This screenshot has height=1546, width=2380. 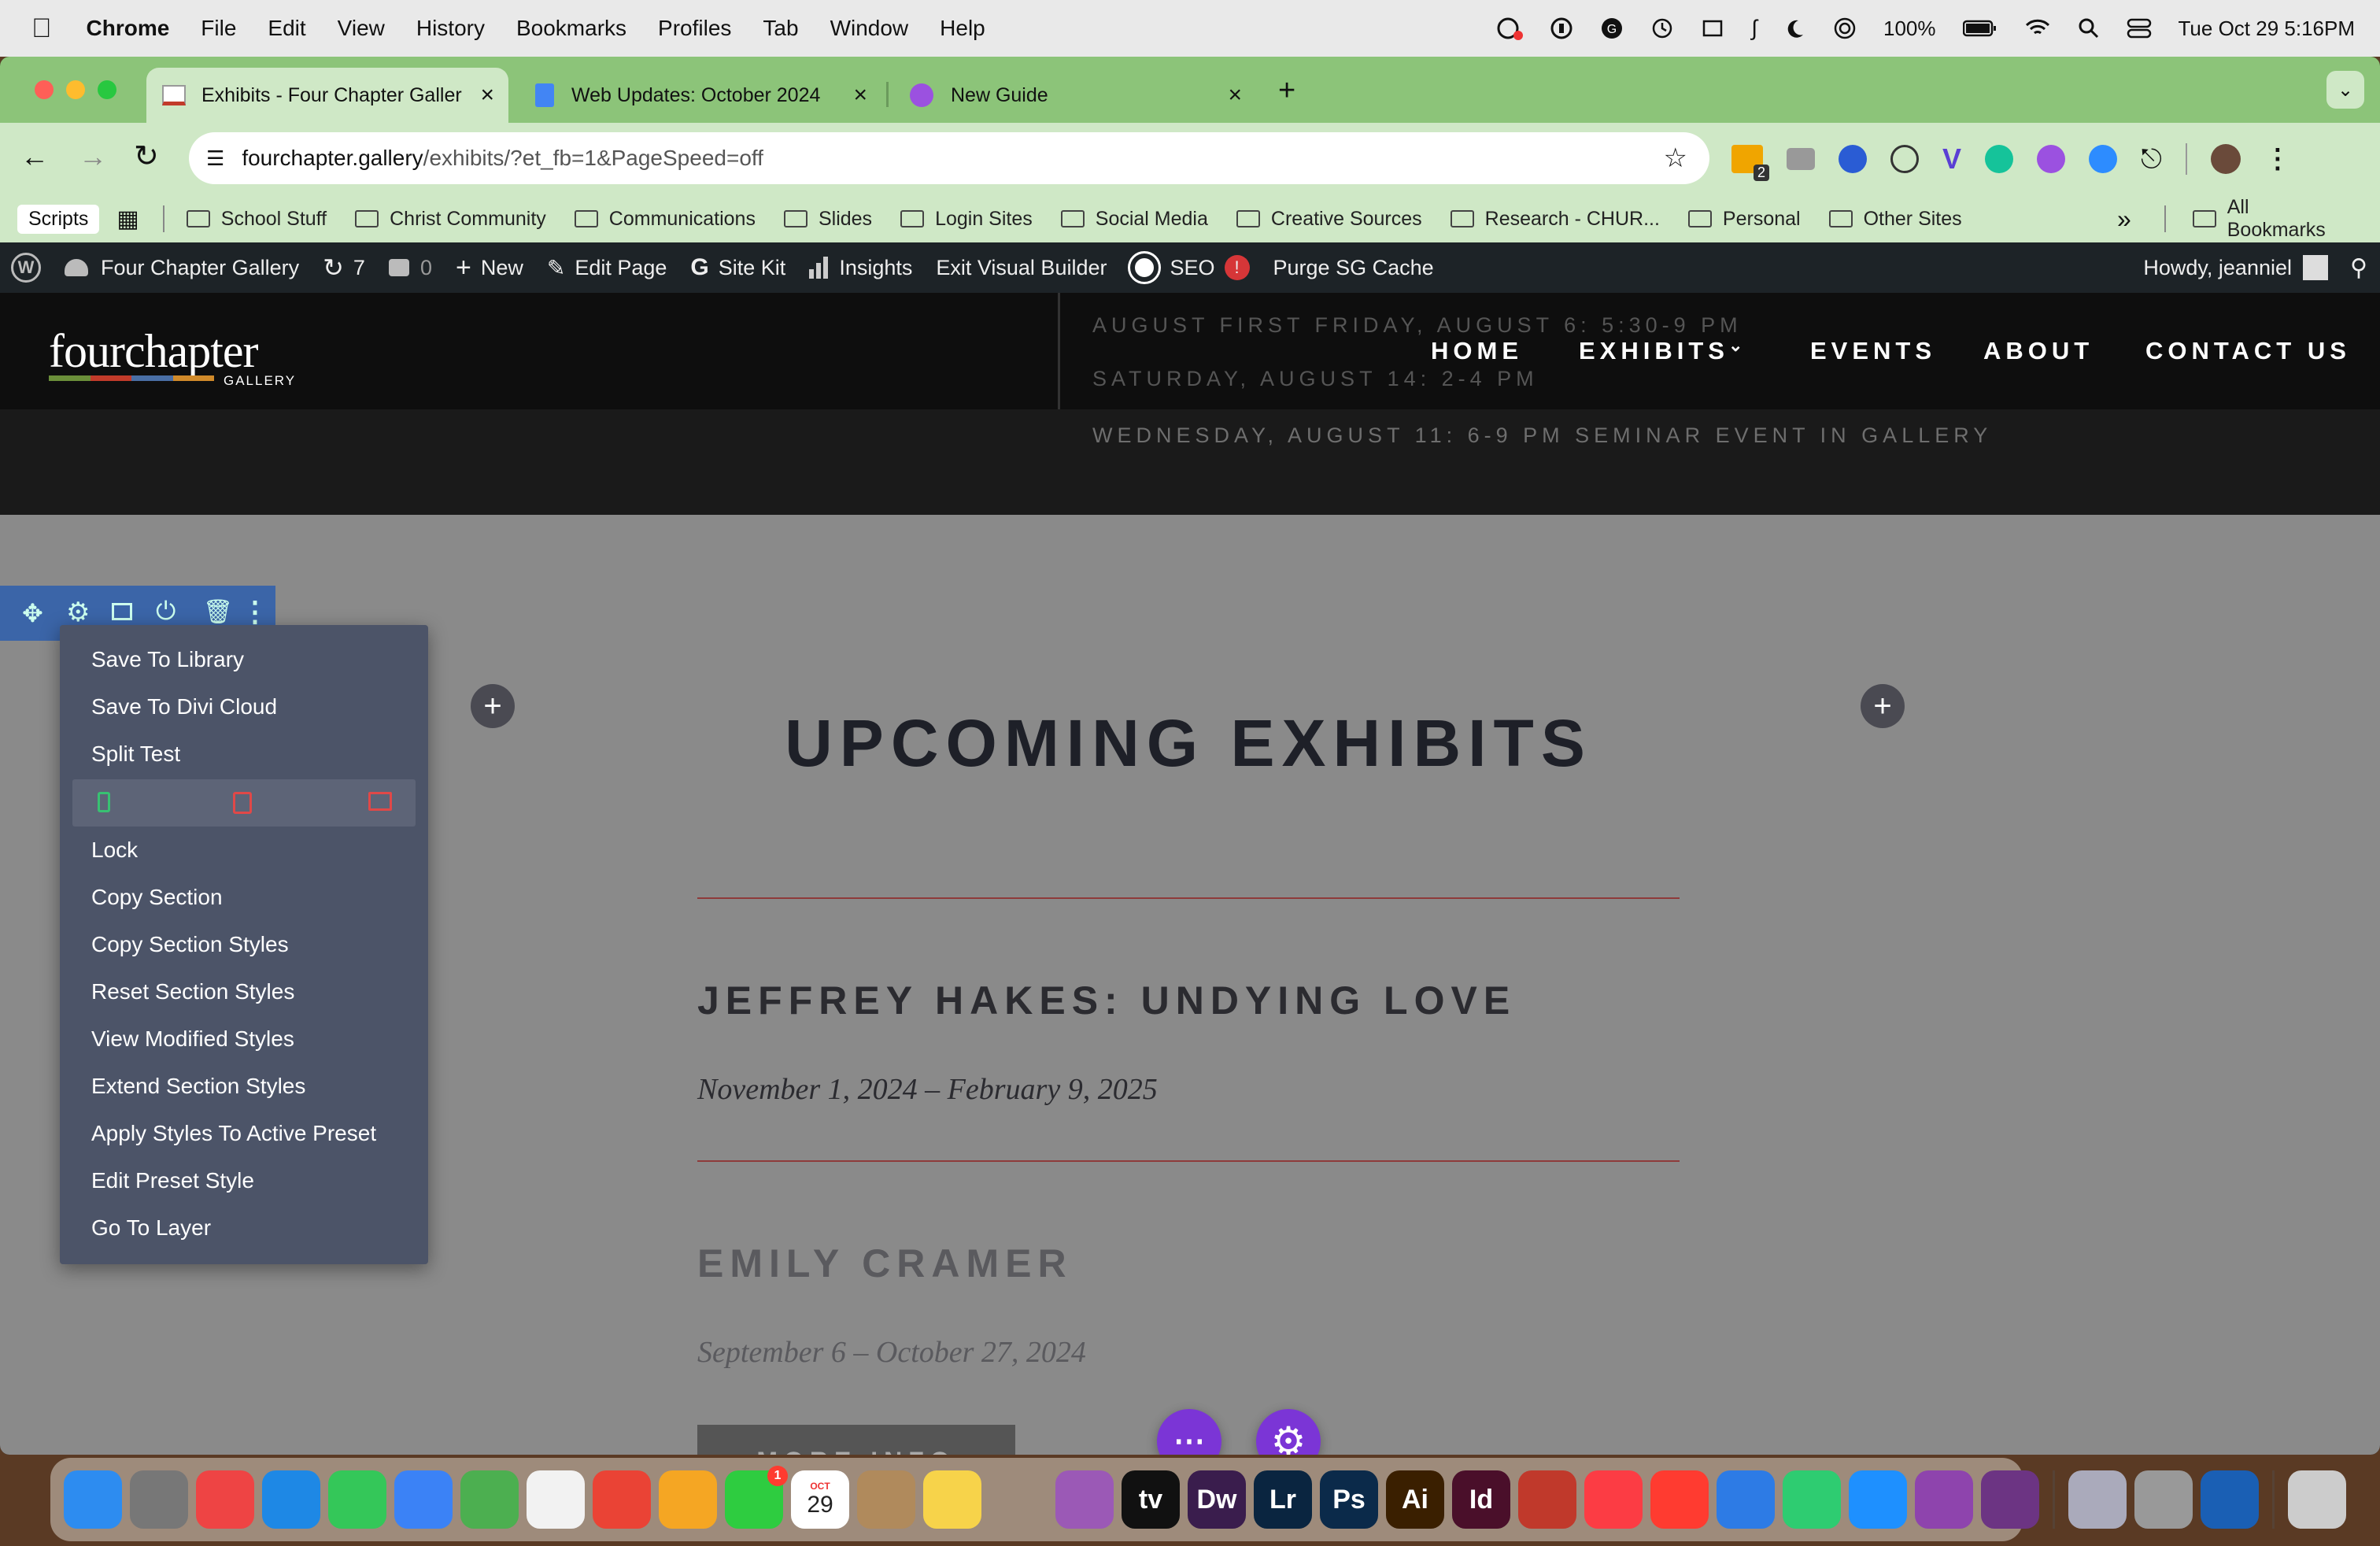 I want to click on dreamweaver-app-icon: Dw, so click(x=1217, y=1500).